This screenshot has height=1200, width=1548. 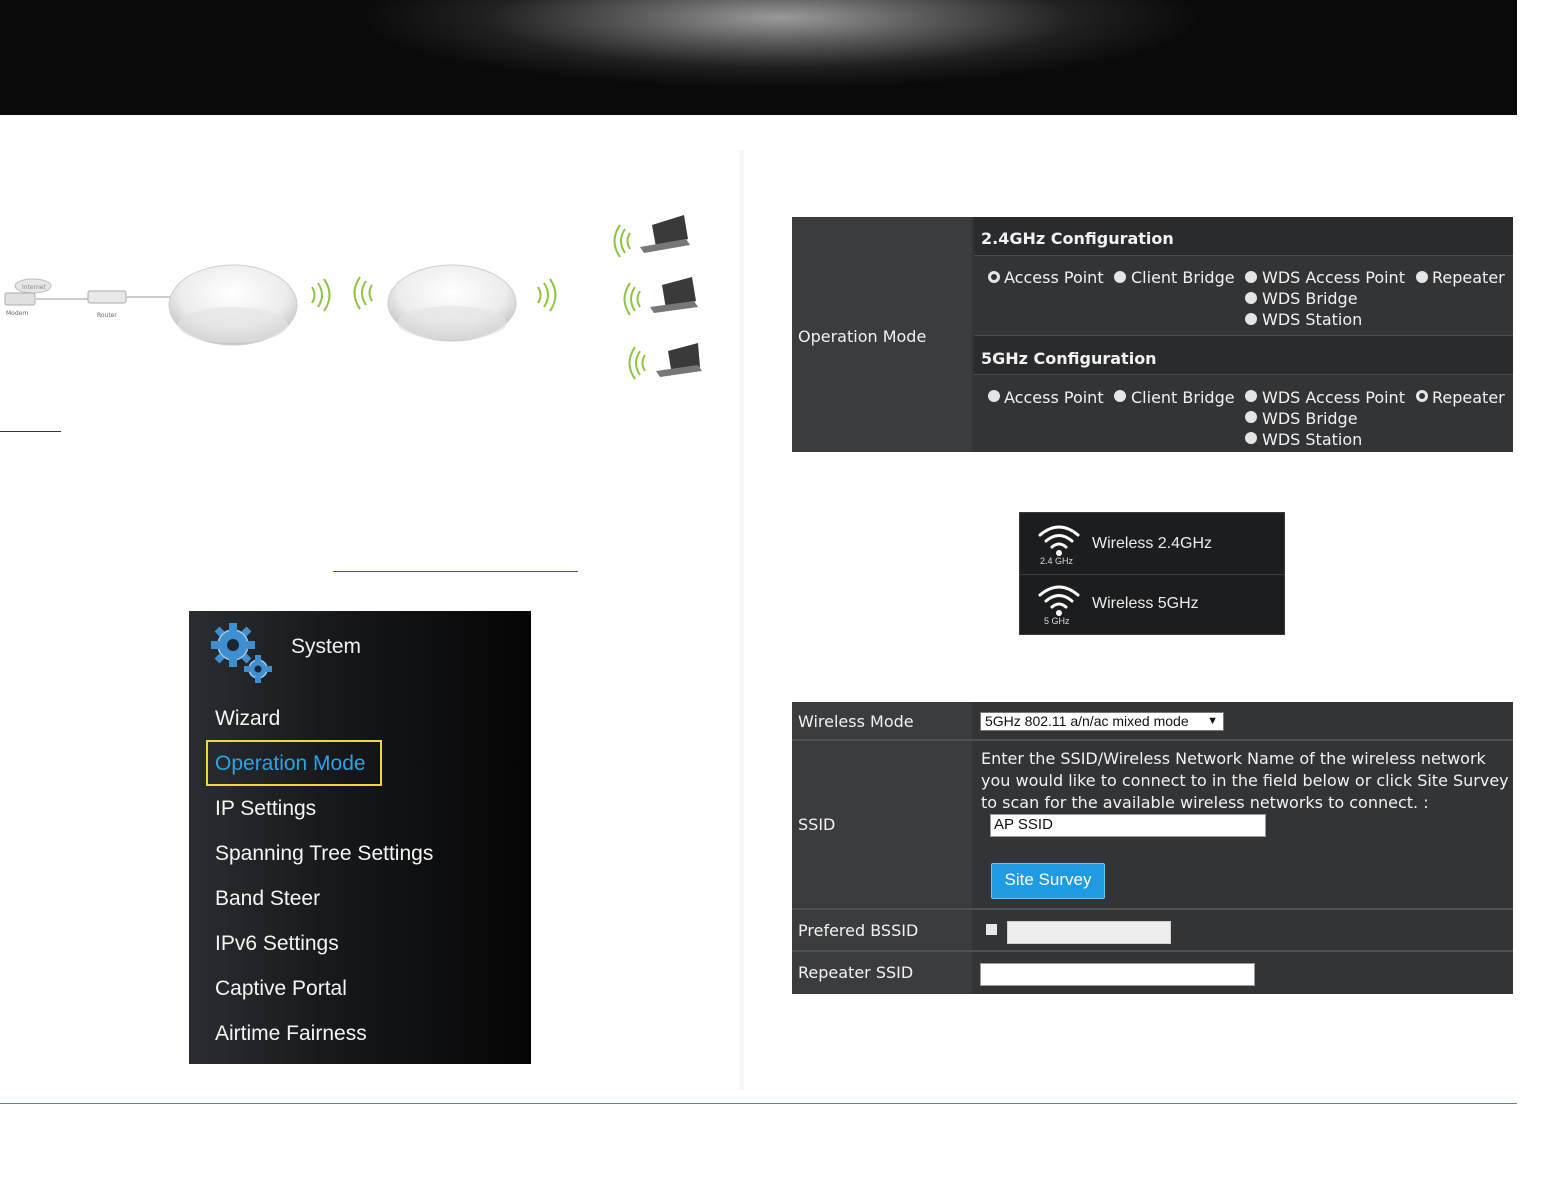 I want to click on site-survey-button: Site Survey, so click(x=1048, y=881).